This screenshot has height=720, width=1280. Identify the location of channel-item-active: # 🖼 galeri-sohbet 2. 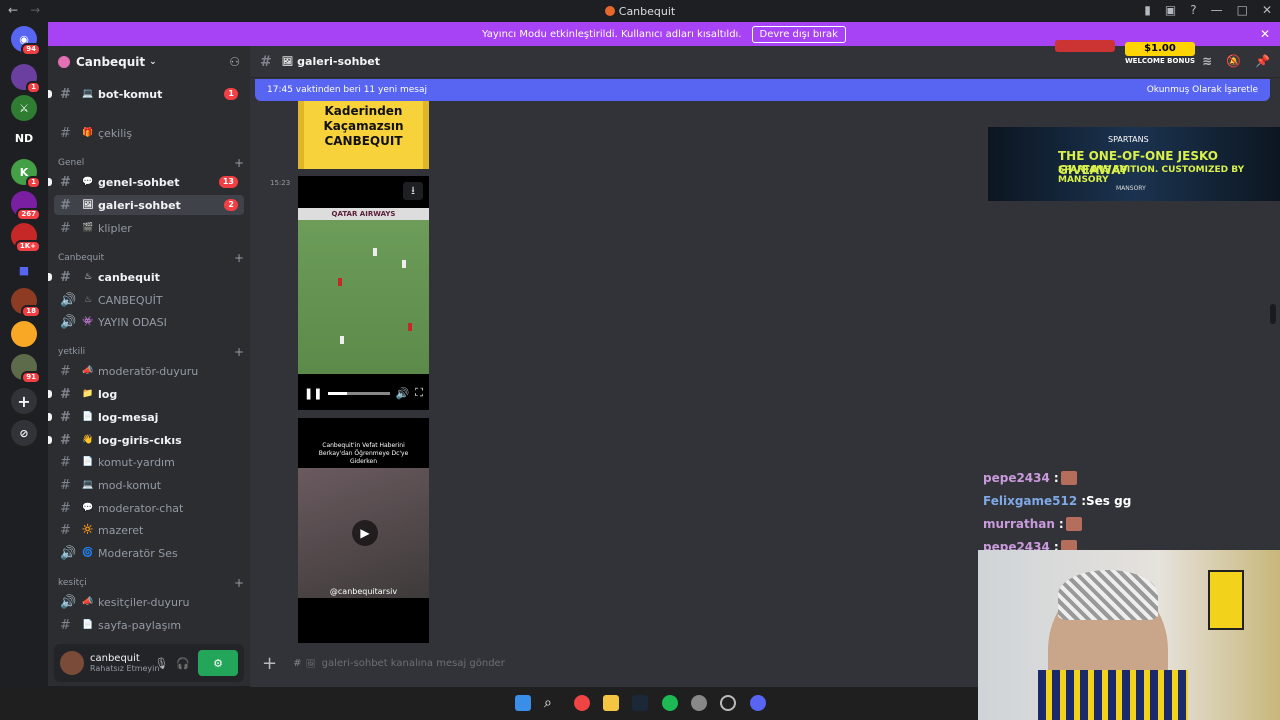
(149, 205).